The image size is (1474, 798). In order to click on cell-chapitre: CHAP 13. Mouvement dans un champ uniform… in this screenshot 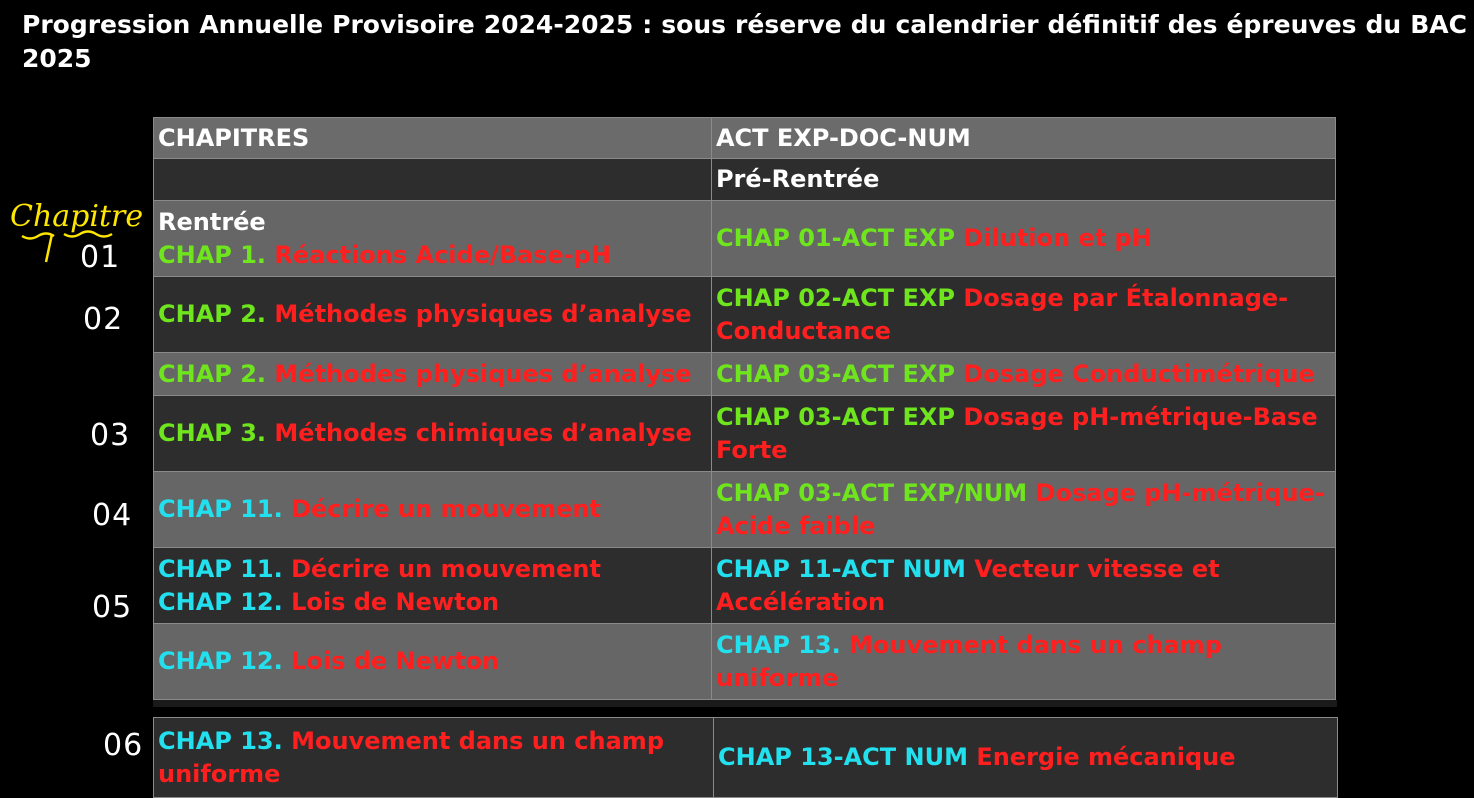, I will do `click(433, 757)`.